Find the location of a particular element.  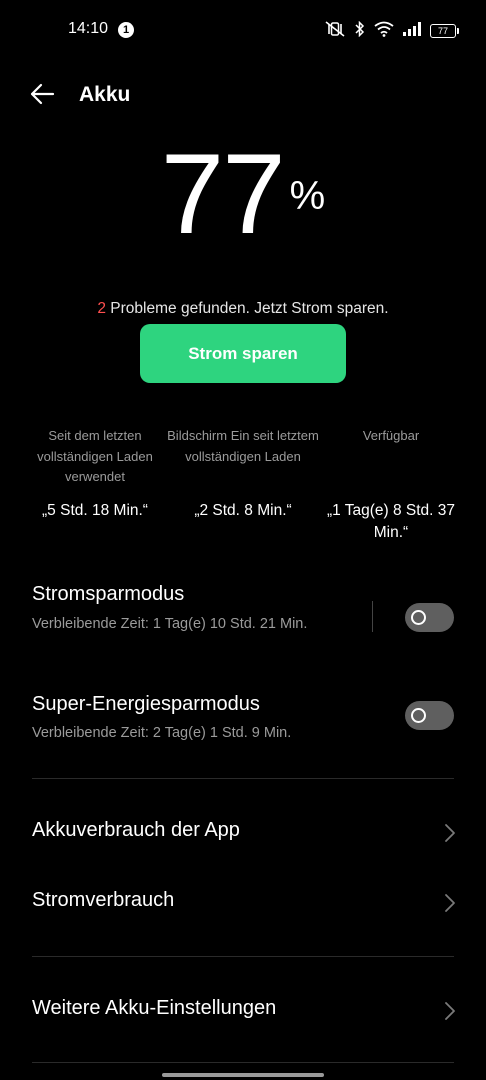

status-icons: 77 is located at coordinates (391, 31).